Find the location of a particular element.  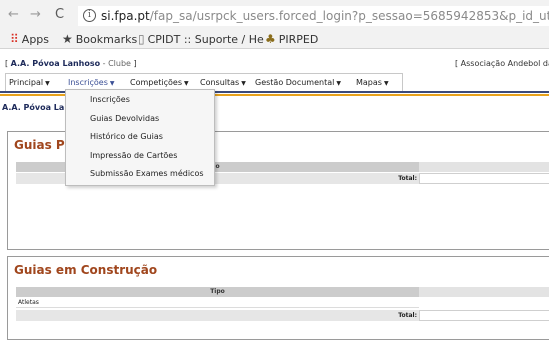

bracket-open: [ is located at coordinates (7, 63).